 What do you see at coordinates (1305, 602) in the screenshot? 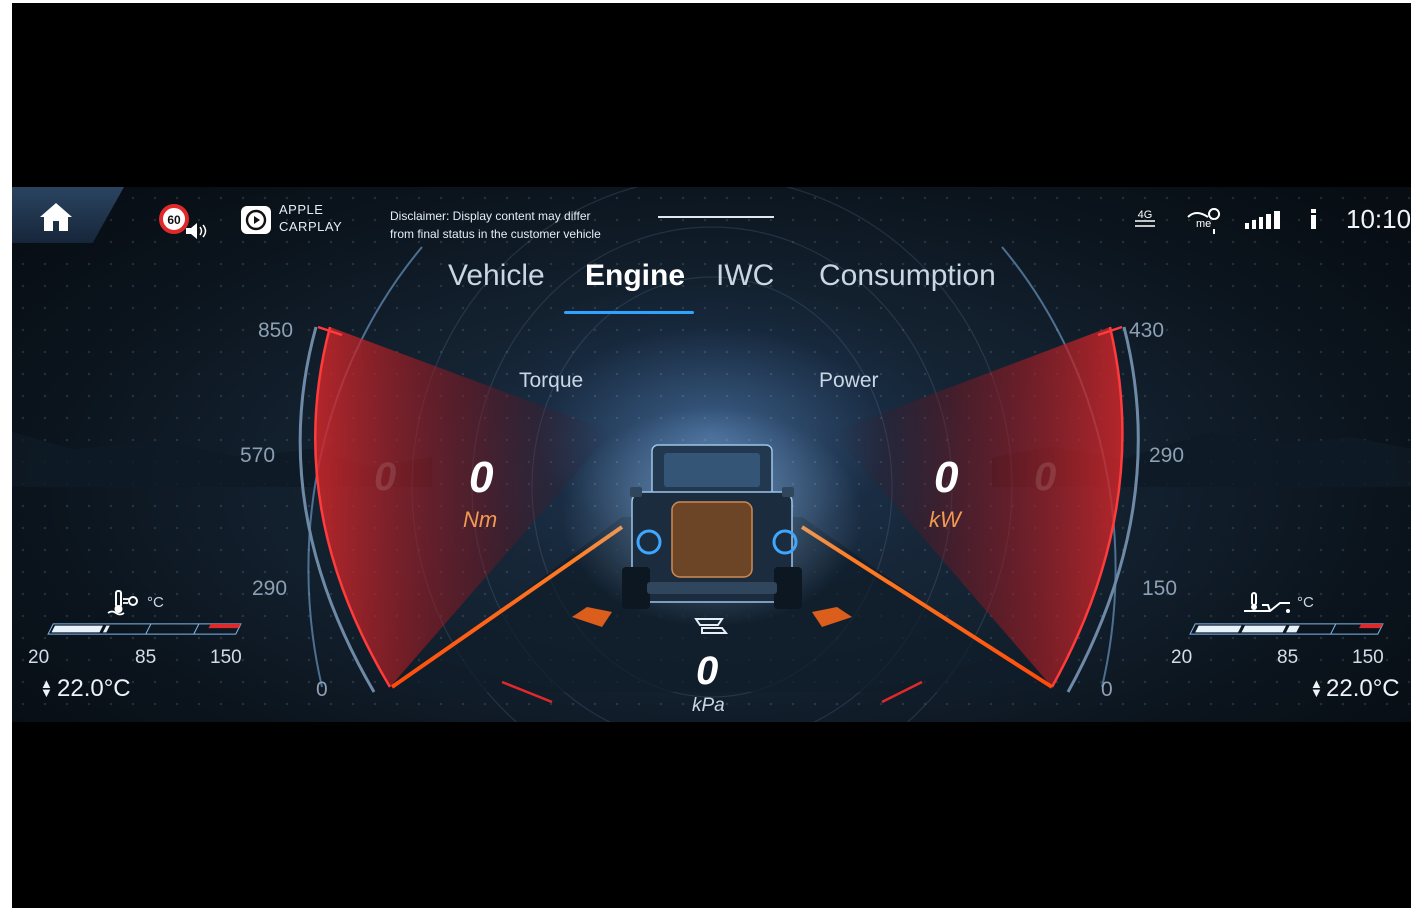
I see `oil-temp-unit: °C` at bounding box center [1305, 602].